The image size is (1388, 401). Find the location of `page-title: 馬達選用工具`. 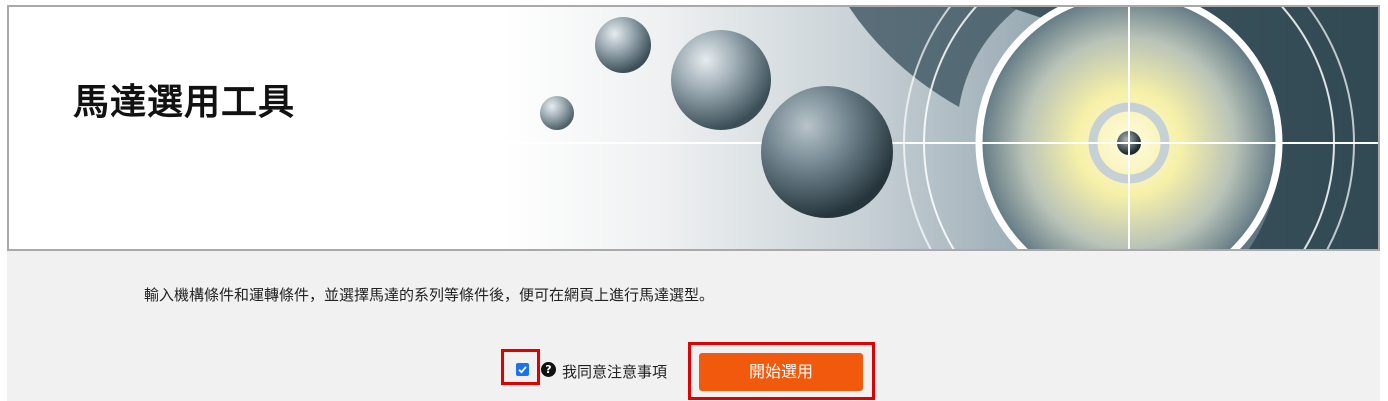

page-title: 馬達選用工具 is located at coordinates (184, 102).